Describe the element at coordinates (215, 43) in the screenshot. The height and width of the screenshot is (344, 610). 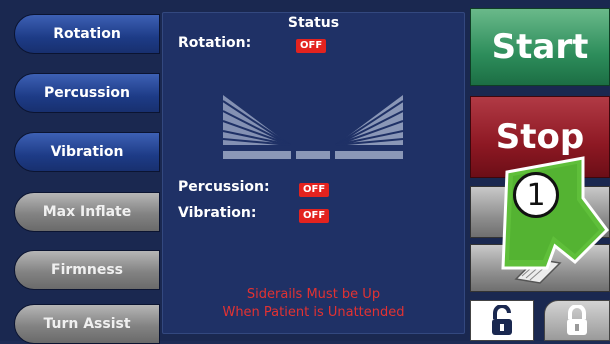
I see `rotation-status-label: Rotation:` at that location.